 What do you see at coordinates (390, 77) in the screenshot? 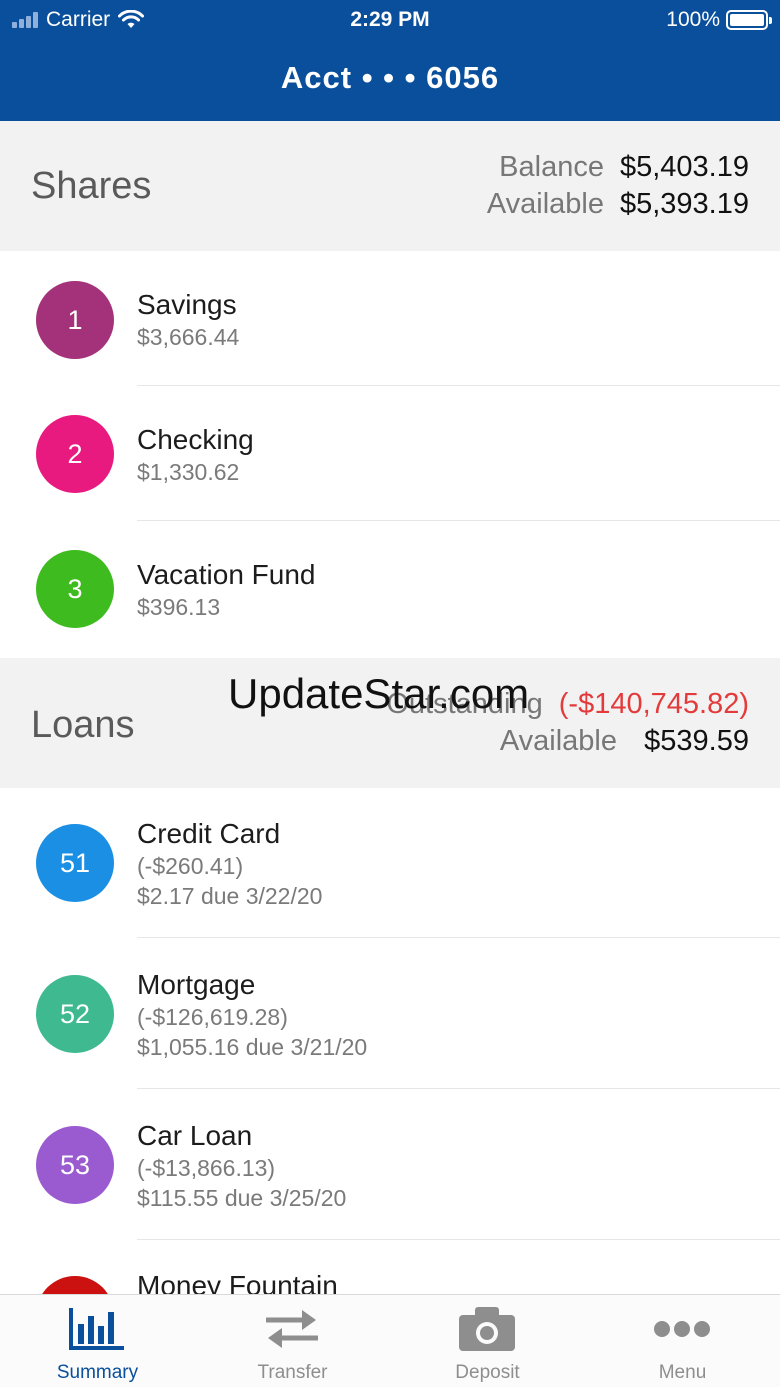
I see `account-title: Acct • • • 6056` at bounding box center [390, 77].